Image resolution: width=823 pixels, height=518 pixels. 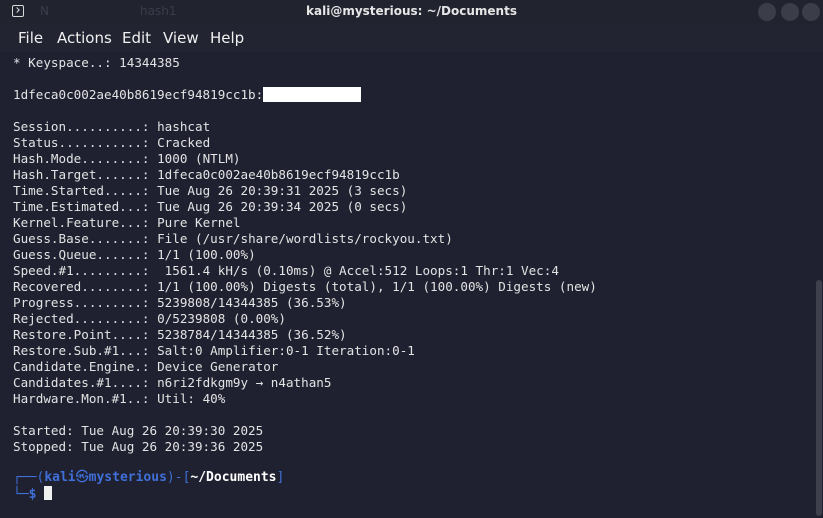 I want to click on menu-file: File, so click(x=30, y=38).